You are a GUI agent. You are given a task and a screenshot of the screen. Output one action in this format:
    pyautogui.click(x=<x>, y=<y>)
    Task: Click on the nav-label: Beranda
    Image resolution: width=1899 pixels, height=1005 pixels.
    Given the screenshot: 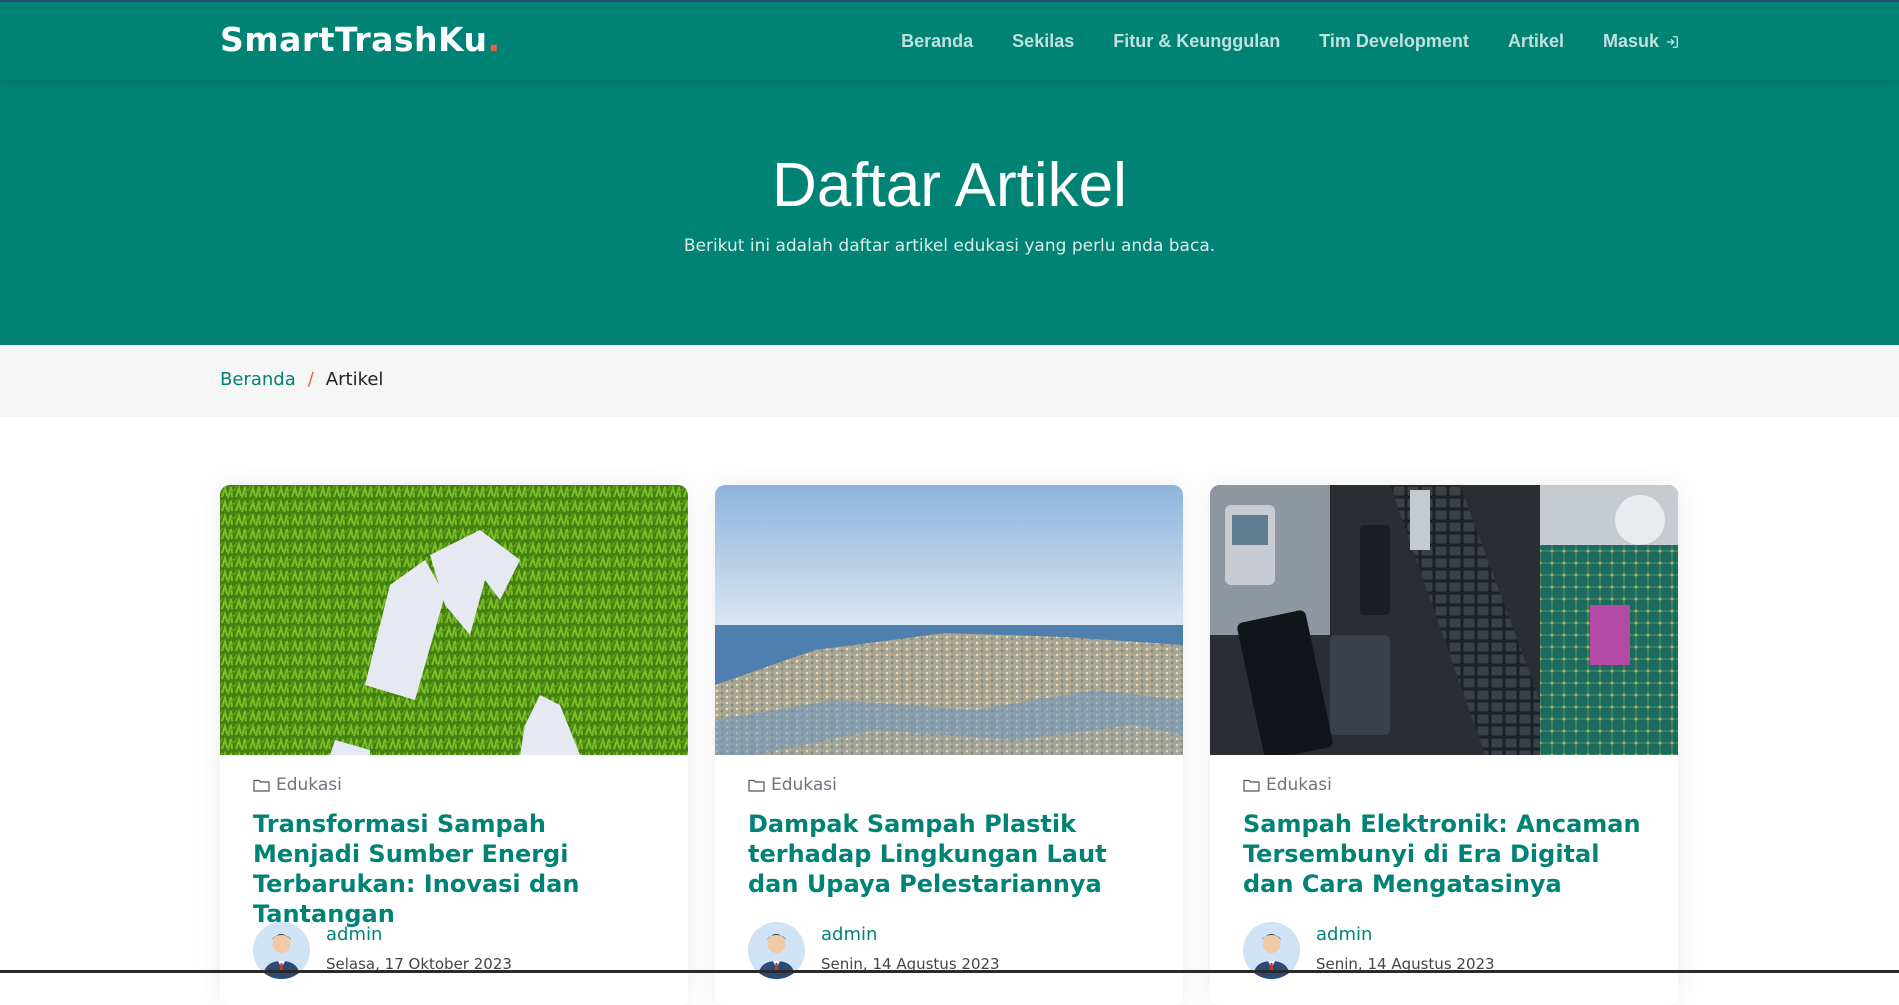 What is the action you would take?
    pyautogui.click(x=937, y=41)
    